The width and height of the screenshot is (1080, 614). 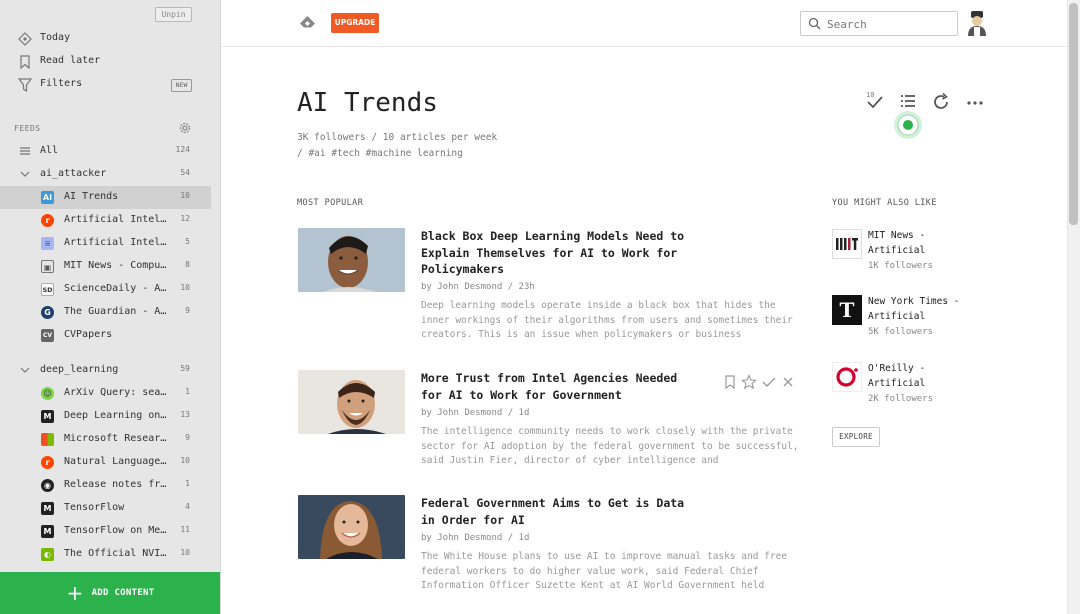 I want to click on feed-item: ◉ Release notes fr… 1, so click(x=105, y=485).